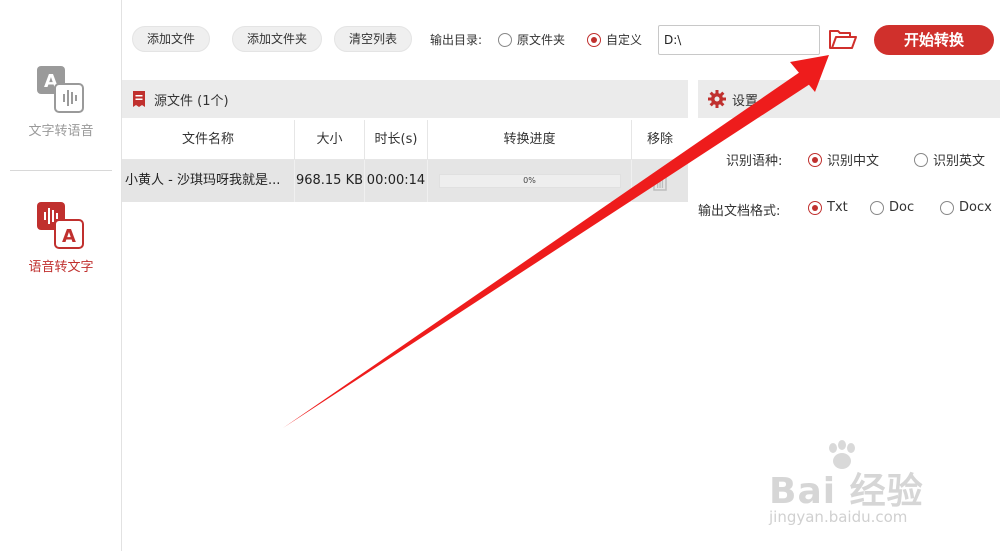  I want to click on file-size-cell: 968.15 KB, so click(330, 181).